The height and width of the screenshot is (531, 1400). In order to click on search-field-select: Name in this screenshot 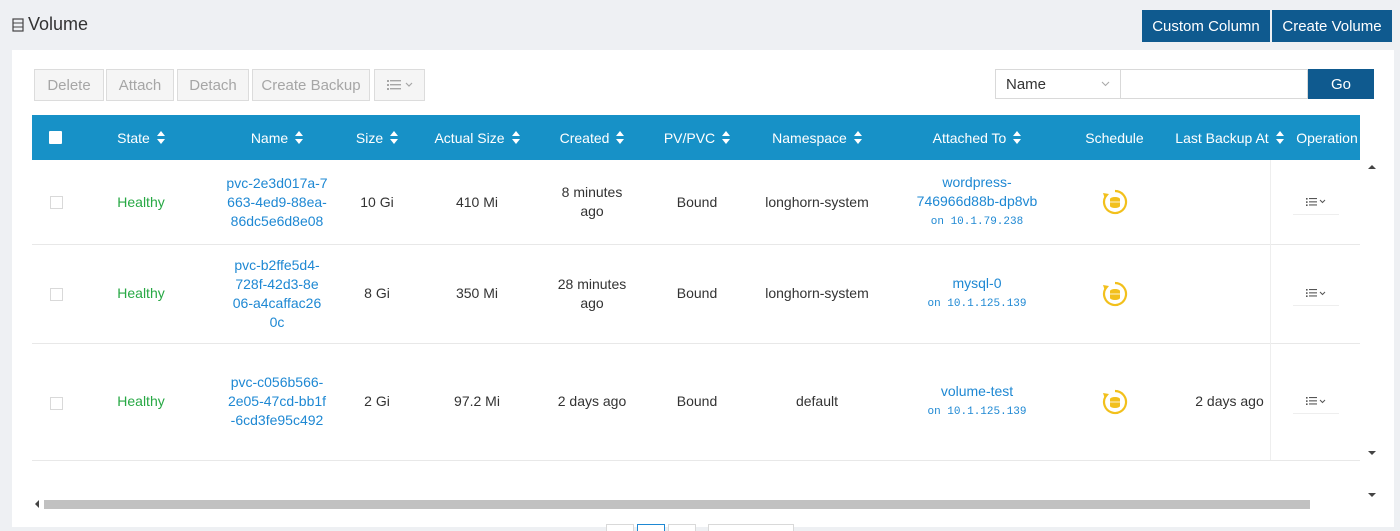, I will do `click(1058, 84)`.